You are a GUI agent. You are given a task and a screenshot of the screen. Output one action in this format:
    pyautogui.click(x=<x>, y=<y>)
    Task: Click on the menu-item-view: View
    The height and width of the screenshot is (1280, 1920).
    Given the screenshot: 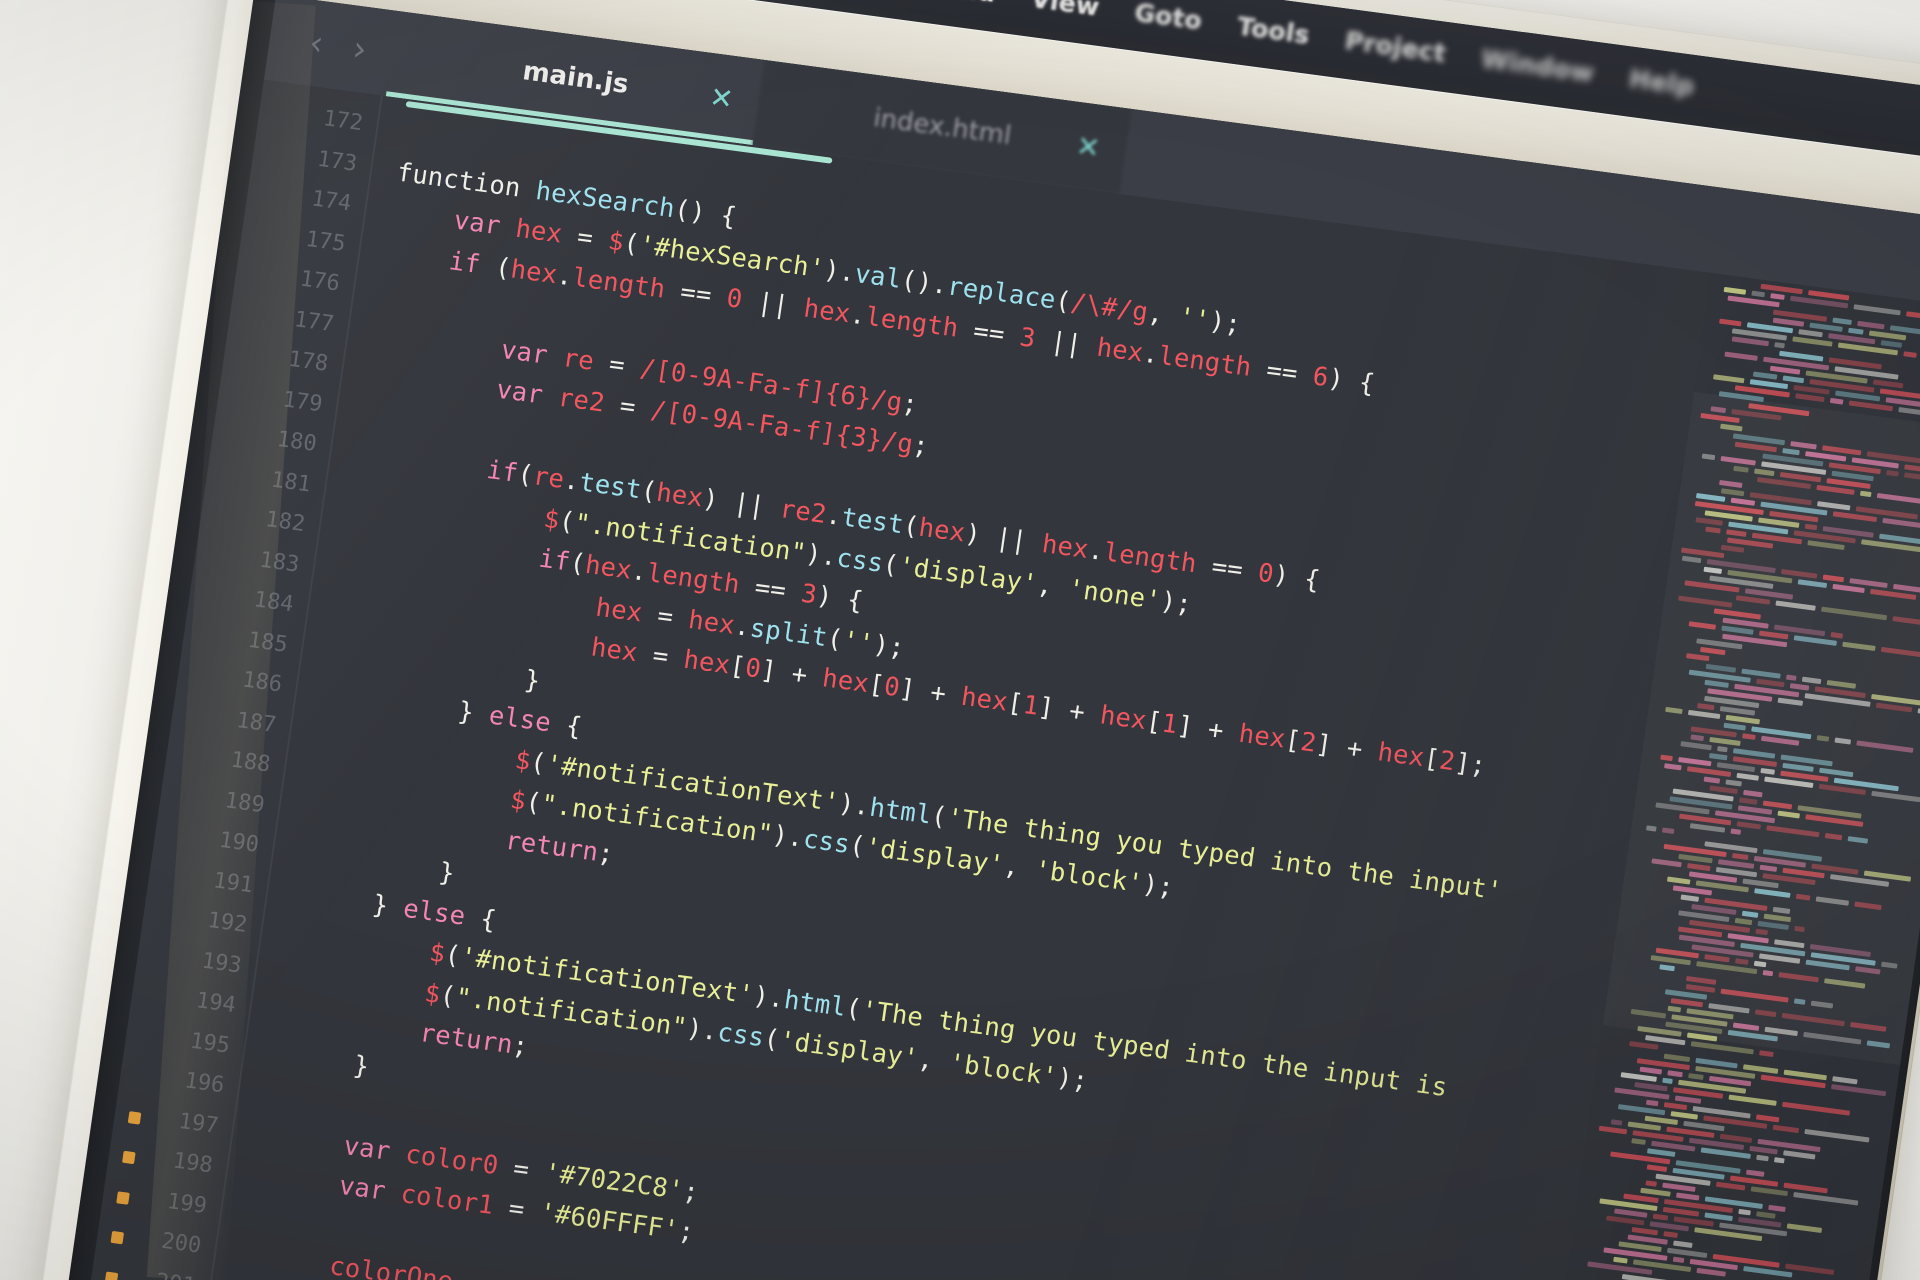 What is the action you would take?
    pyautogui.click(x=1066, y=12)
    